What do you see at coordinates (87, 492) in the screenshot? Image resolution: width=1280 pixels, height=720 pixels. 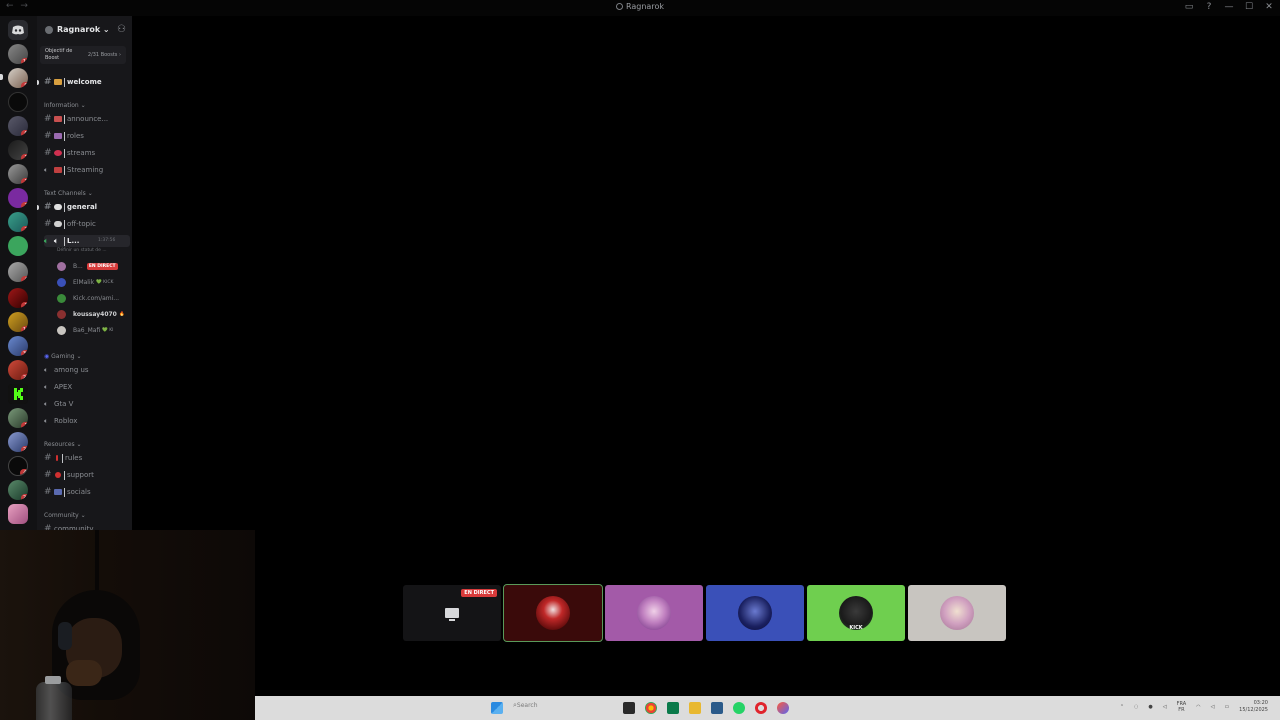 I see `channel-socials: # socials` at bounding box center [87, 492].